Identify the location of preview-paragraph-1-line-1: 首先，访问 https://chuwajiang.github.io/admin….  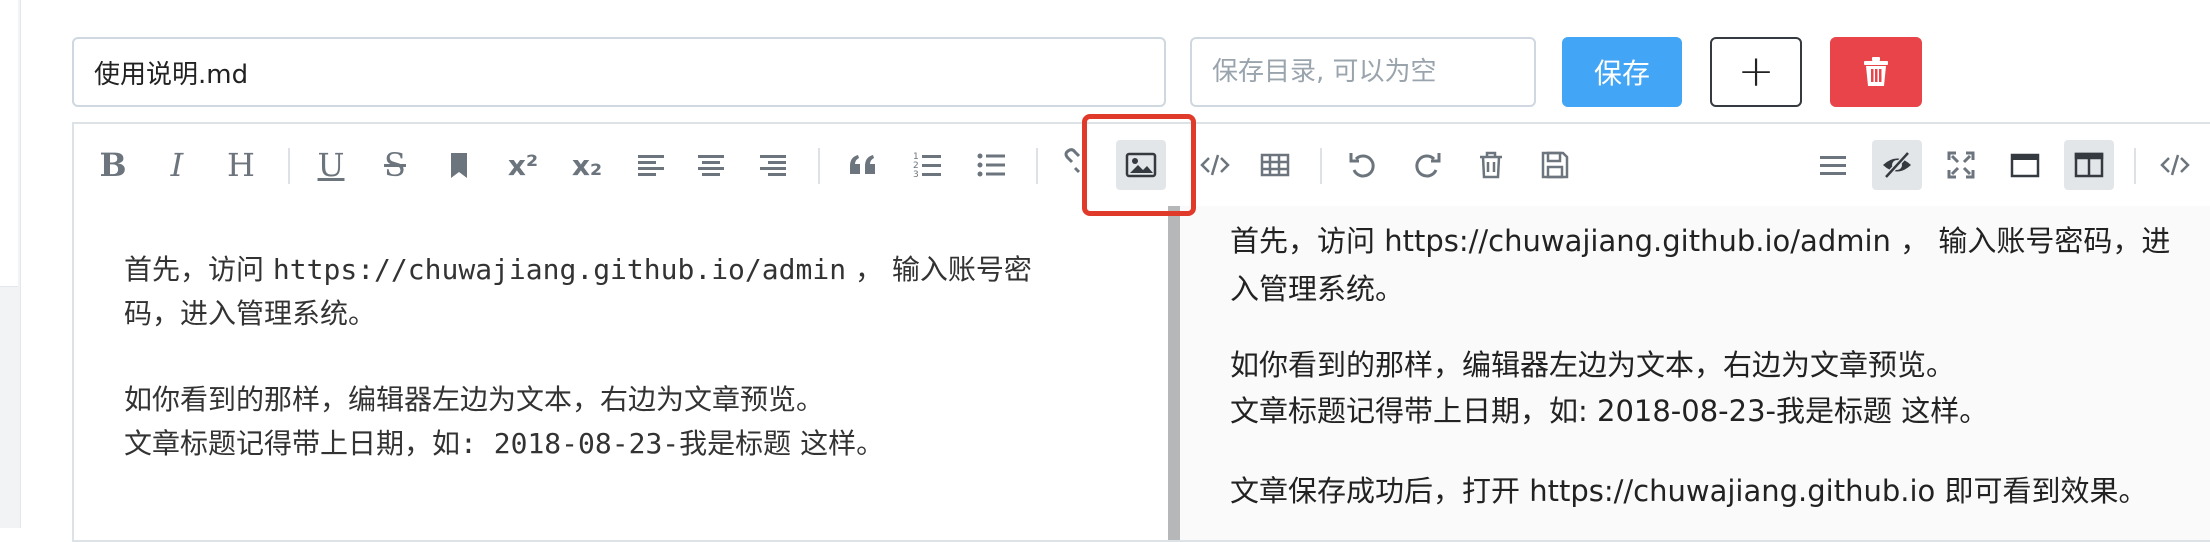
(1700, 241).